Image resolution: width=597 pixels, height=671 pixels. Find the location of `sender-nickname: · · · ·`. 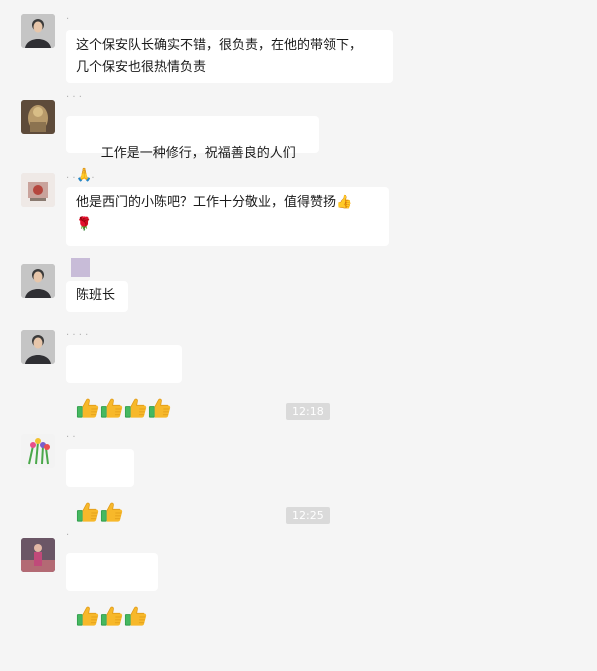

sender-nickname: · · · · is located at coordinates (77, 335).